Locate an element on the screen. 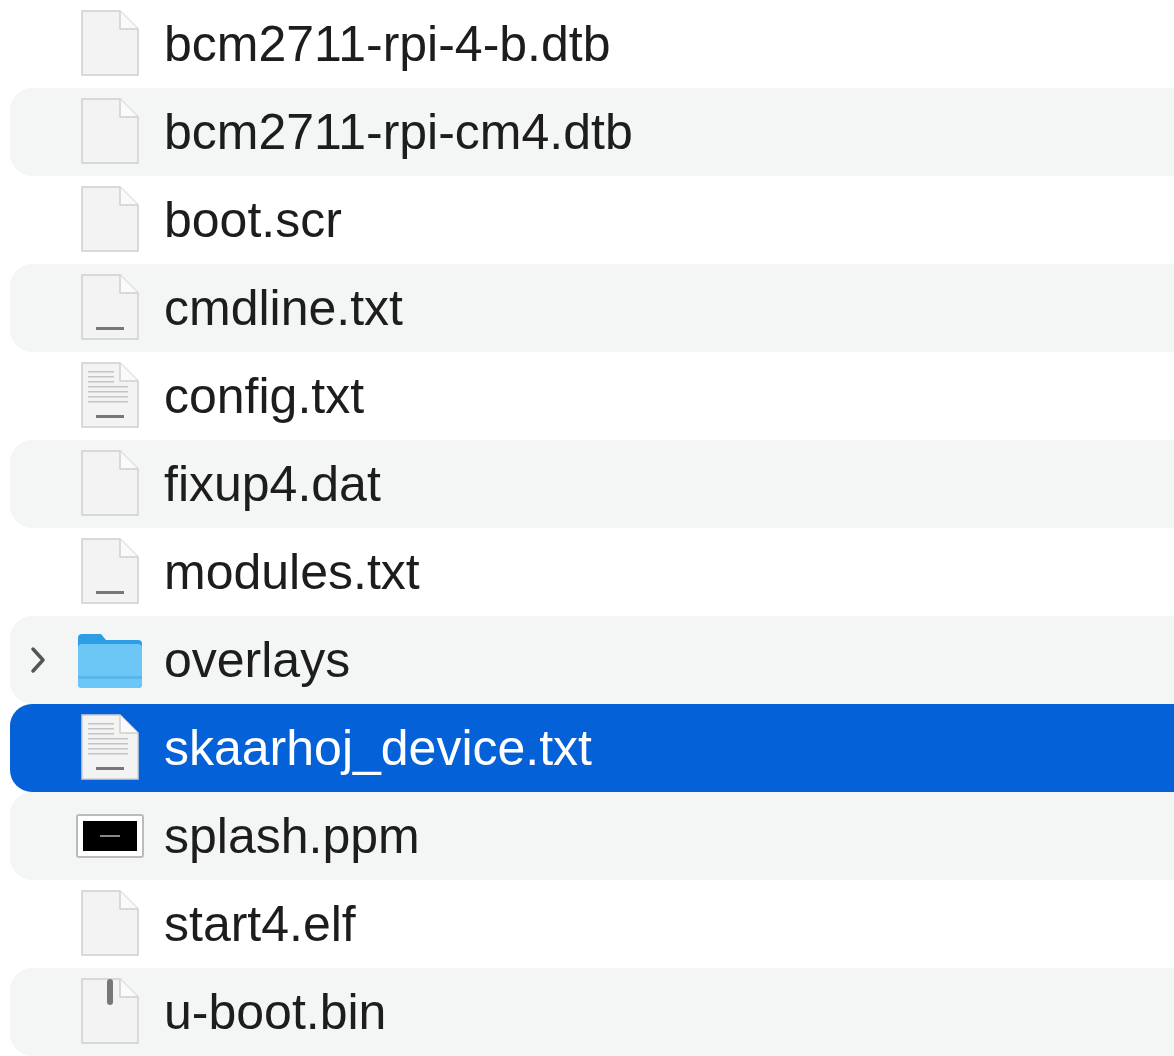 The height and width of the screenshot is (1056, 1174). file-name: cmdline.txt is located at coordinates (283, 308).